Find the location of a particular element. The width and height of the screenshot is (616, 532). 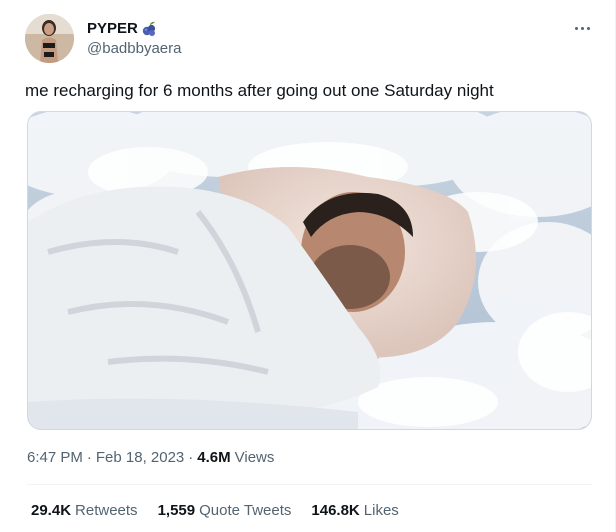

profile-photo-icon is located at coordinates (49, 38).